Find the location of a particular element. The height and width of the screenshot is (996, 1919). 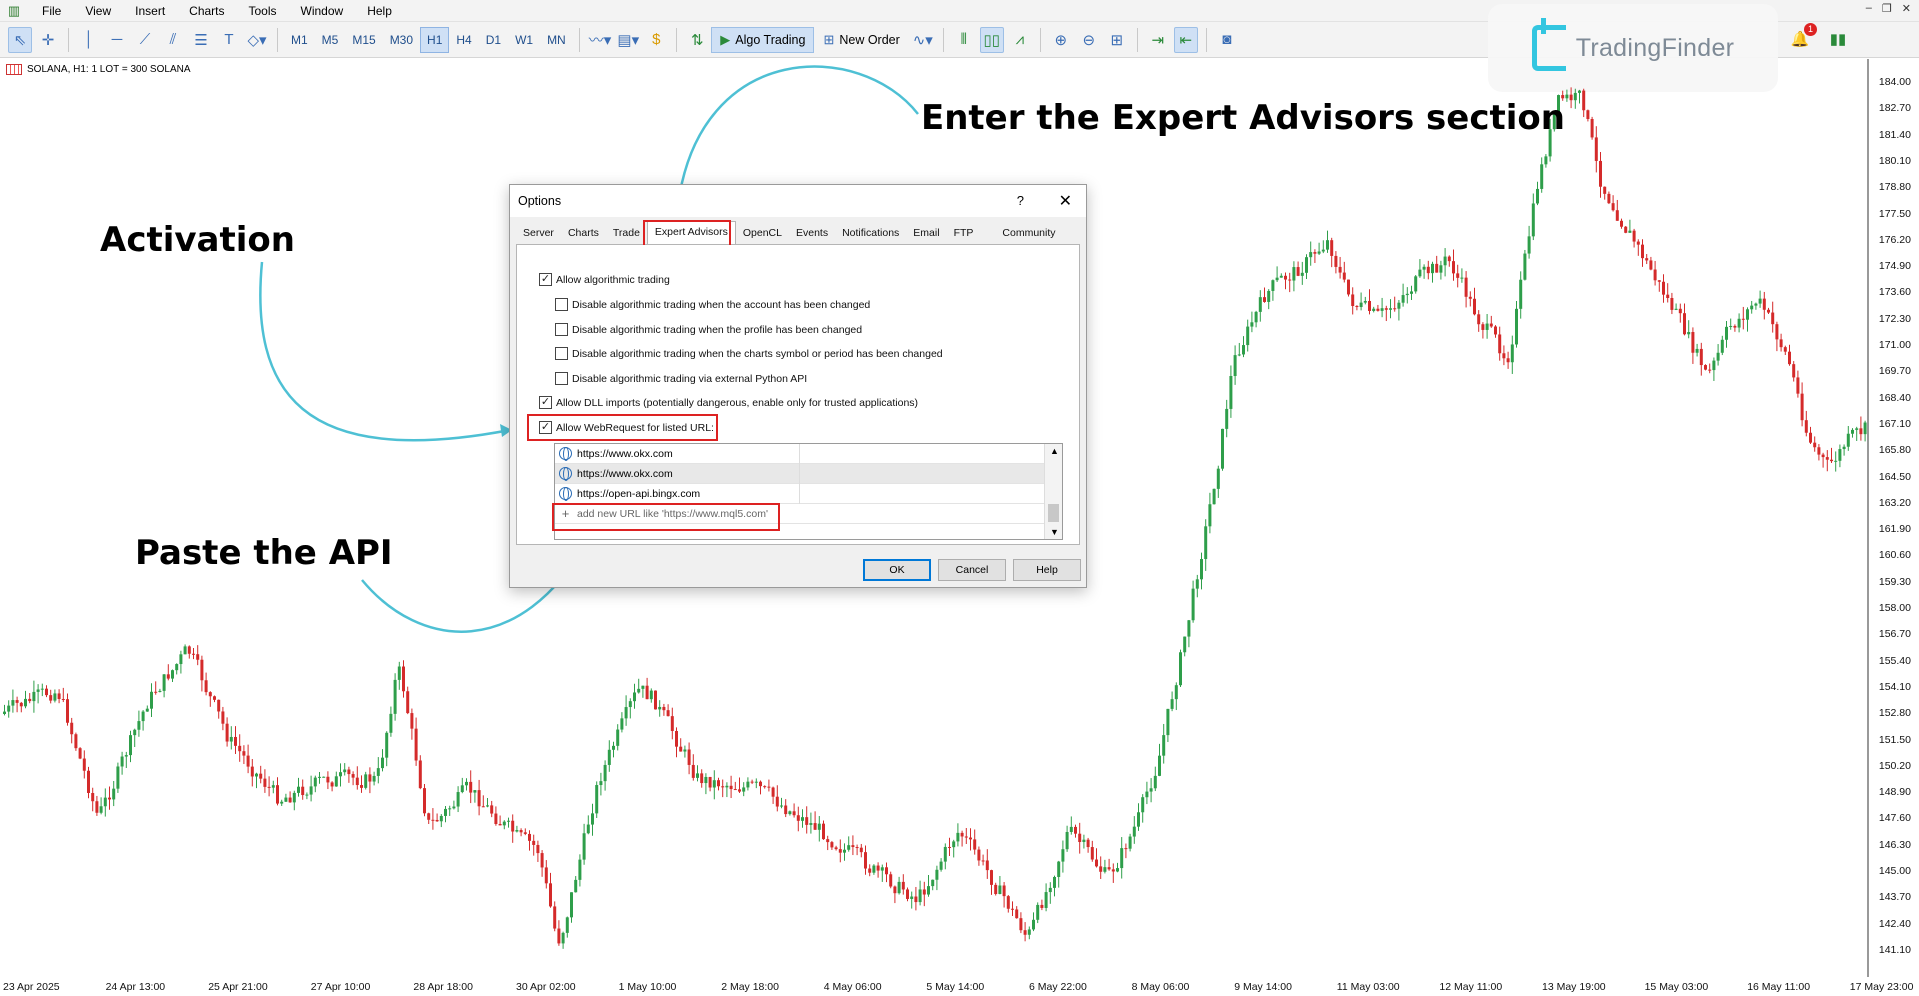

restore-button: ❐ is located at coordinates (1887, 8).